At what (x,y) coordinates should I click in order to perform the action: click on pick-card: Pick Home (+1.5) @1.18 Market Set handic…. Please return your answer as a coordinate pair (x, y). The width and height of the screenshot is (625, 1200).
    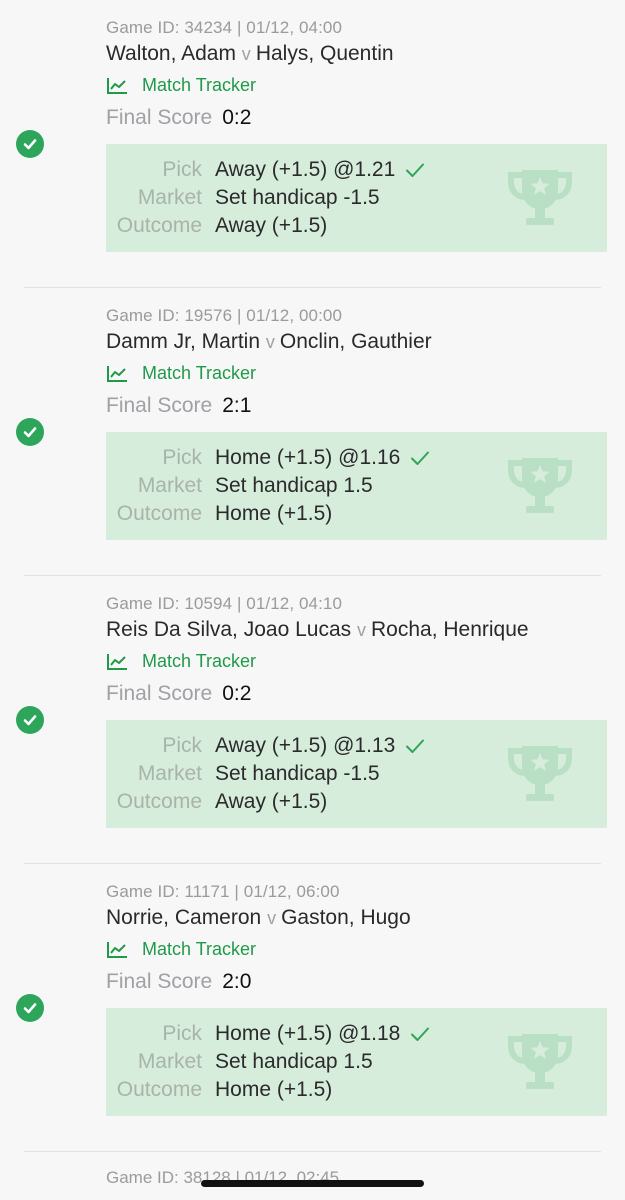
    Looking at the image, I should click on (356, 1062).